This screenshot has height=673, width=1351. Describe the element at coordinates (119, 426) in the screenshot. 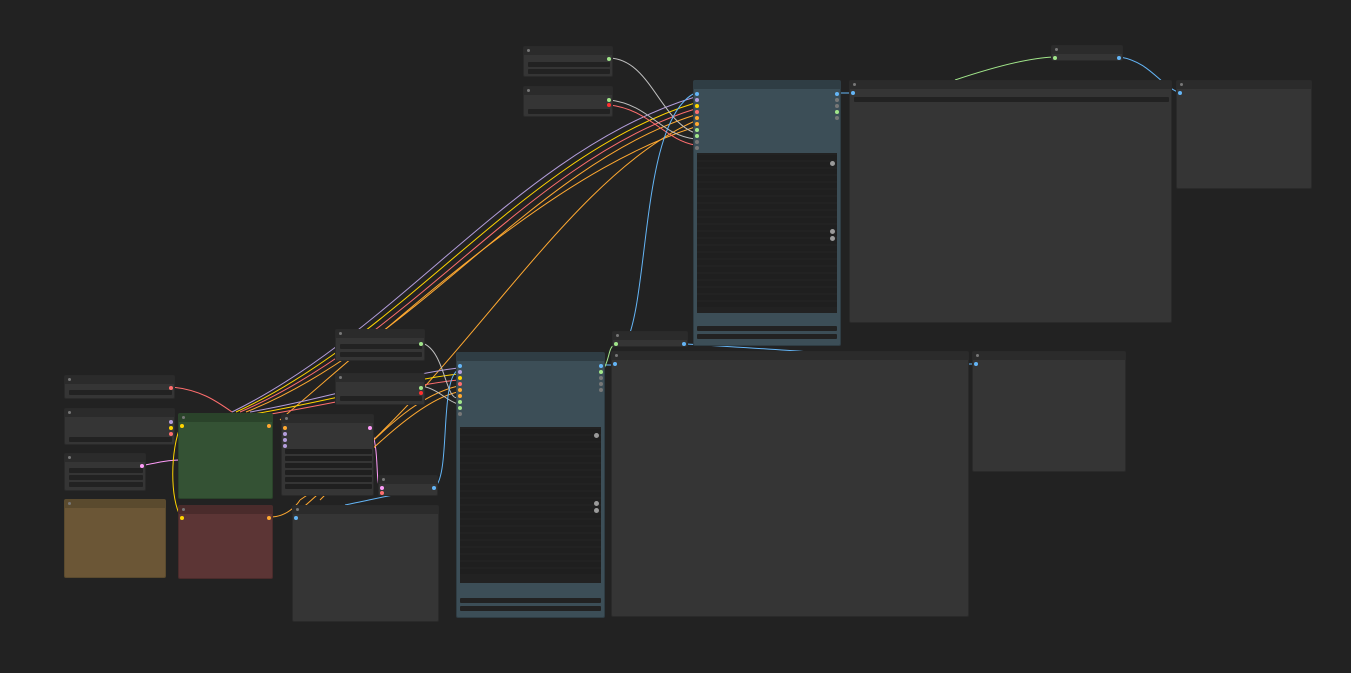

I see `checkpoint-loader-node` at that location.